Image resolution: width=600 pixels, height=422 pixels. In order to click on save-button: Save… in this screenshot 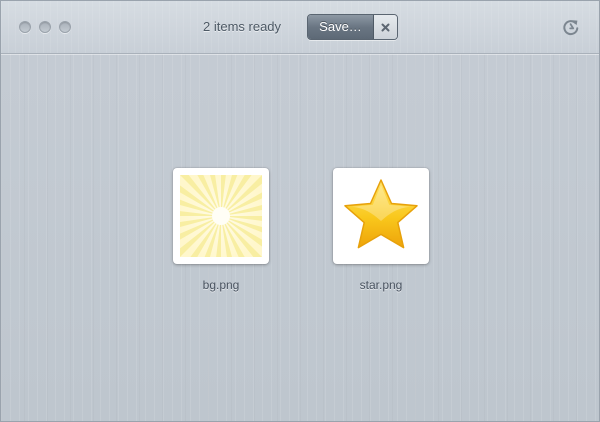, I will do `click(341, 27)`.